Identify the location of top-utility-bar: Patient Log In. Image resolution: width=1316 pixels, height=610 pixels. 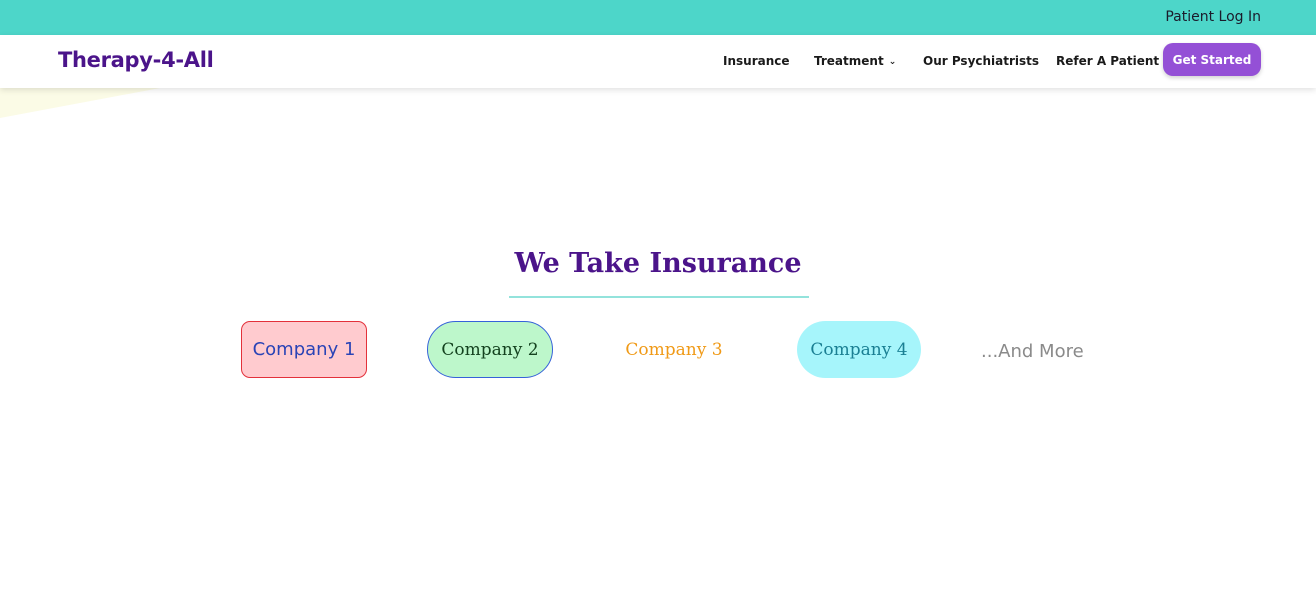
(658, 17).